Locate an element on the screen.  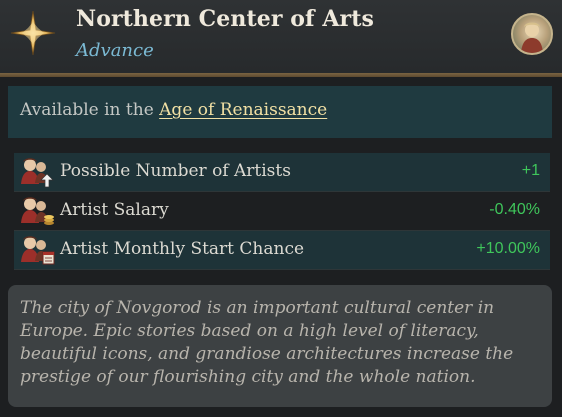
header-divider is located at coordinates (281, 75).